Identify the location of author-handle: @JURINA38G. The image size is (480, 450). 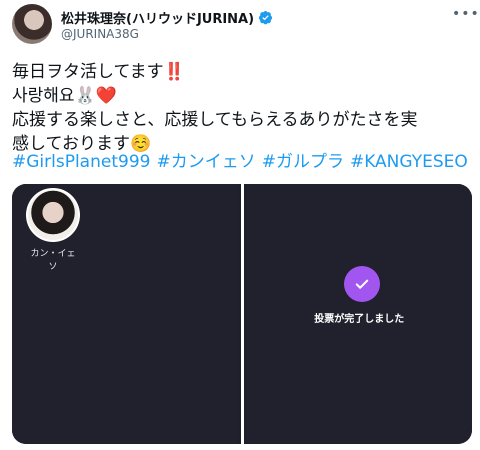
(100, 34).